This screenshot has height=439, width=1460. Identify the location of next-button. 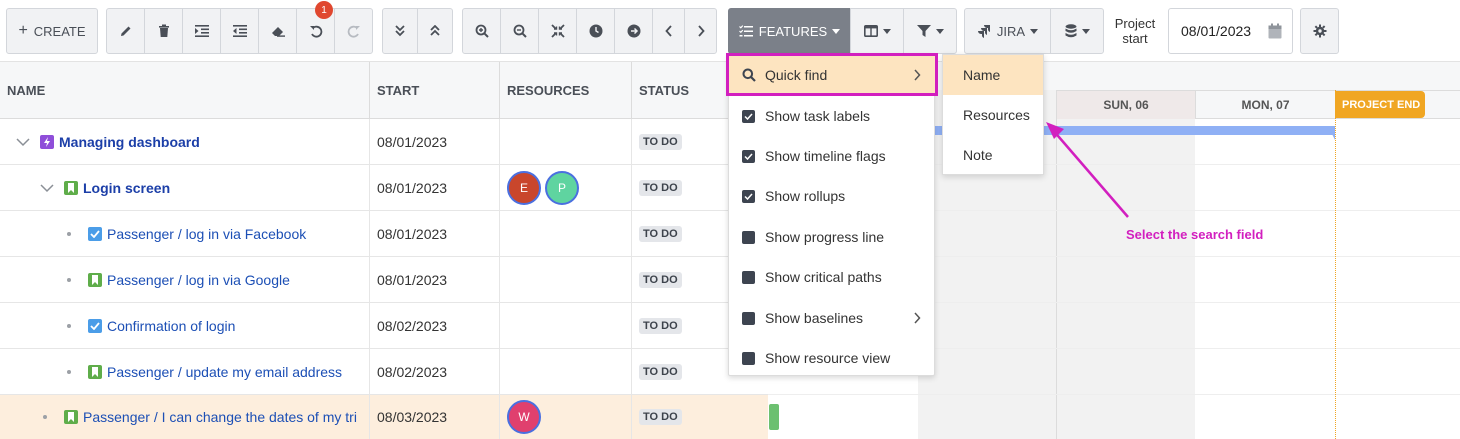
(700, 31).